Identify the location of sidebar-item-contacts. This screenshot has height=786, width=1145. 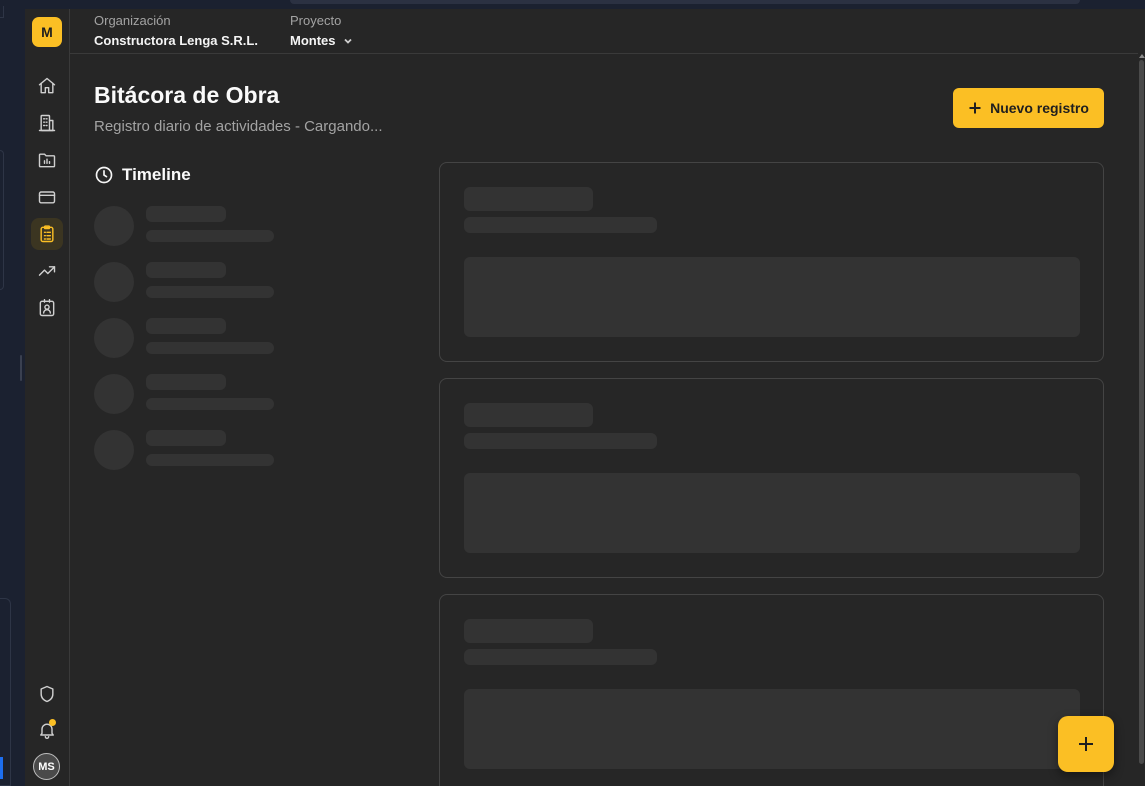
(47, 308).